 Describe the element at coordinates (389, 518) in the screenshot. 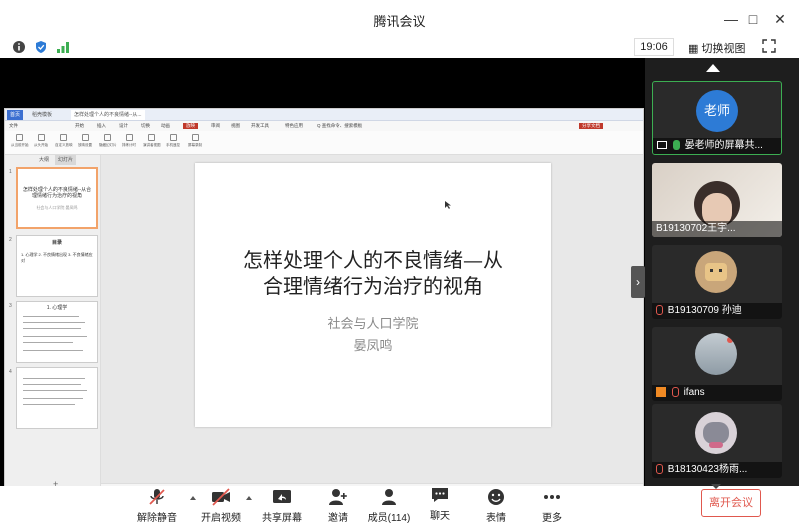

I see `members-label: 成员(114)` at that location.